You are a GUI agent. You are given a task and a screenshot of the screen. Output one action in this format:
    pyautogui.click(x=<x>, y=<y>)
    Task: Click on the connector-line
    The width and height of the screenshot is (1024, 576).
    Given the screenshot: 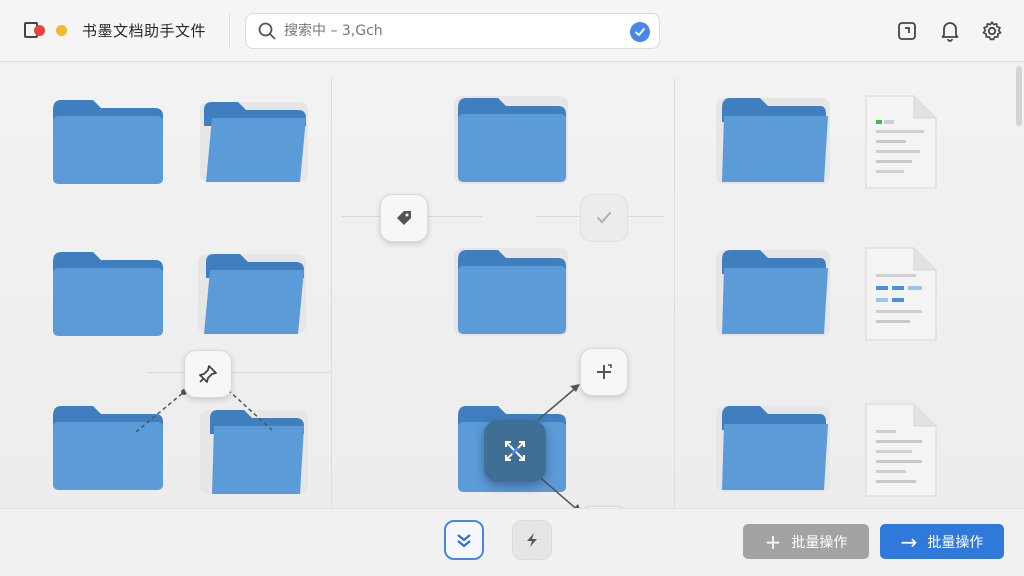 What is the action you would take?
    pyautogui.click(x=239, y=372)
    